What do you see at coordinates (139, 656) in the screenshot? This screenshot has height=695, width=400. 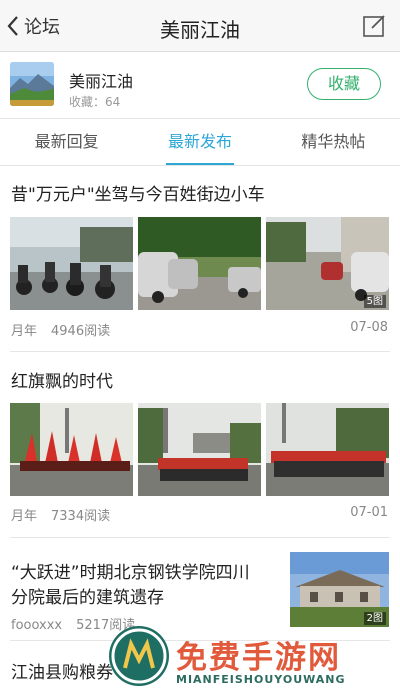 I see `watermark-logo-icon` at bounding box center [139, 656].